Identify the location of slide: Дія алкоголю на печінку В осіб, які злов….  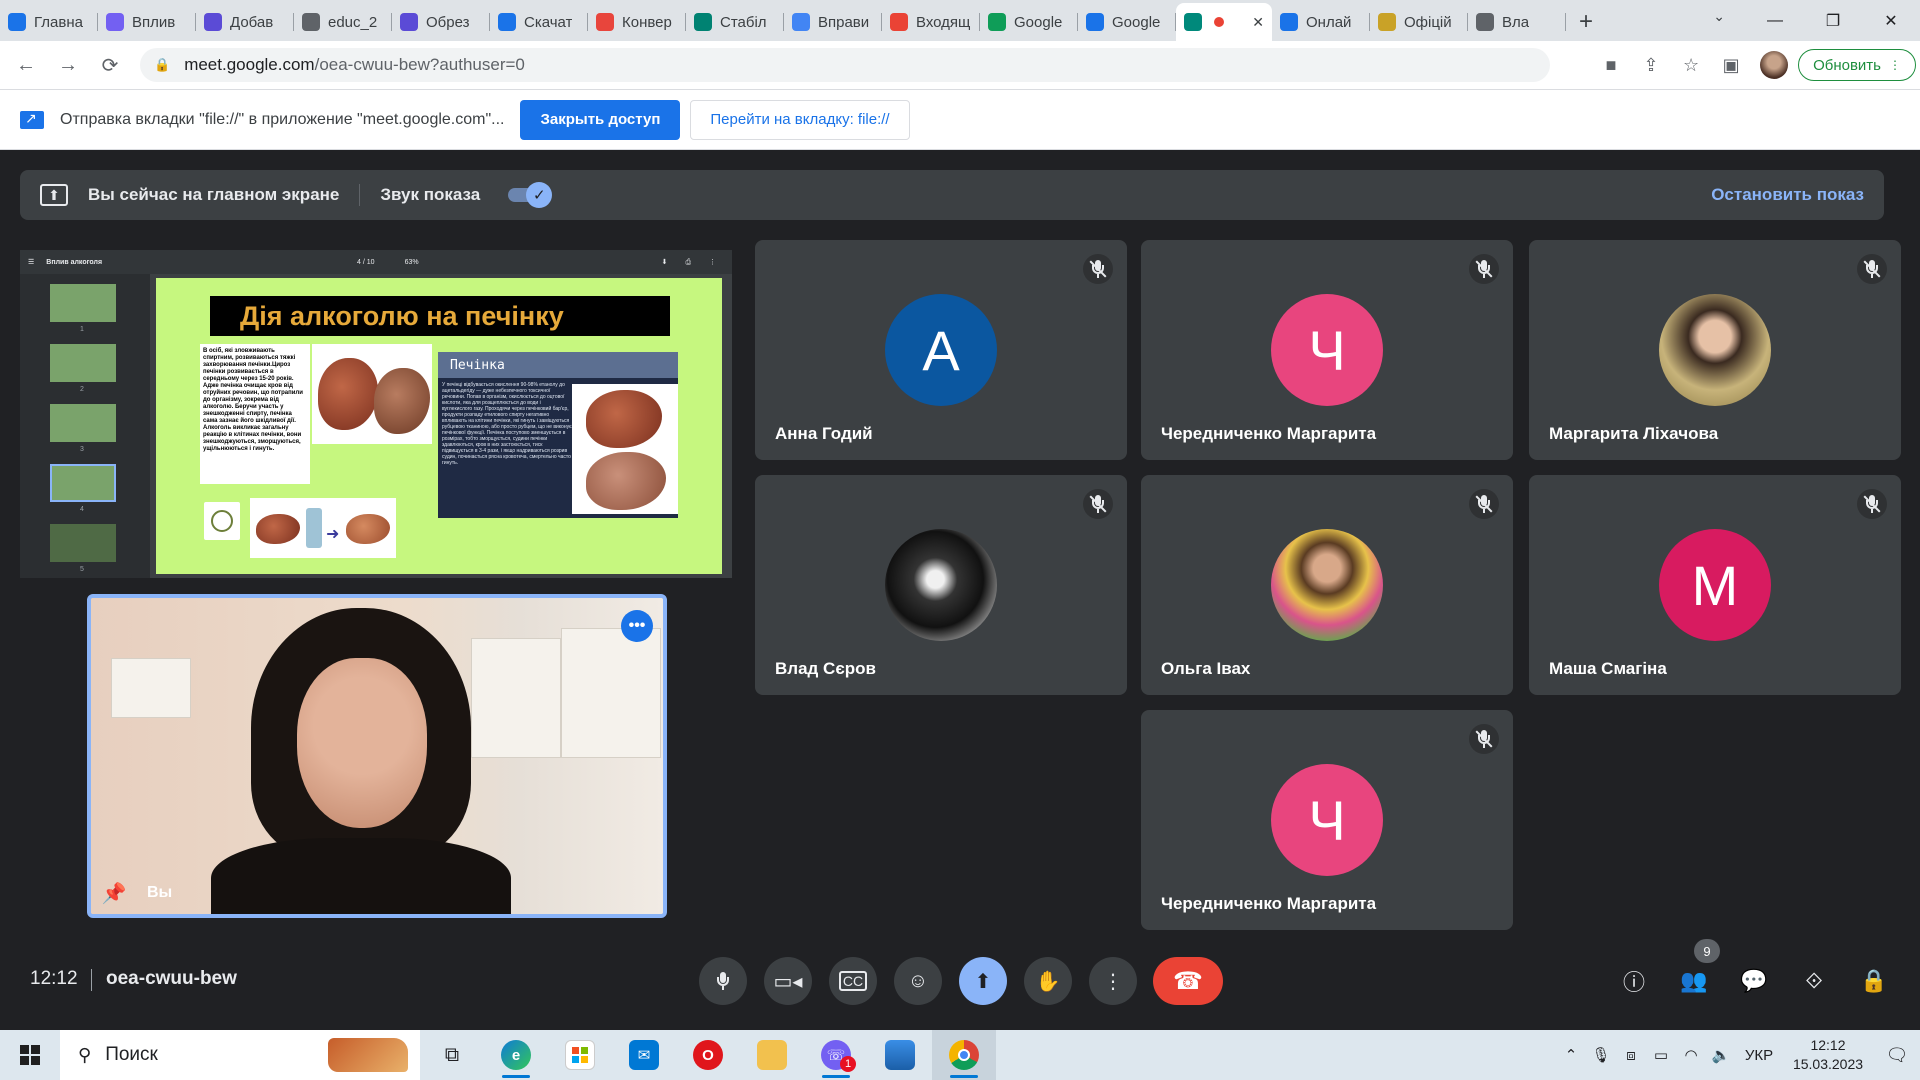
(439, 426).